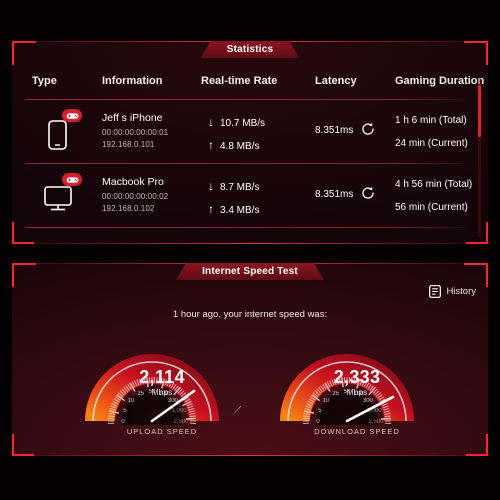 The width and height of the screenshot is (500, 500). I want to click on download-rate-value: 8.7 MB/s, so click(240, 187).